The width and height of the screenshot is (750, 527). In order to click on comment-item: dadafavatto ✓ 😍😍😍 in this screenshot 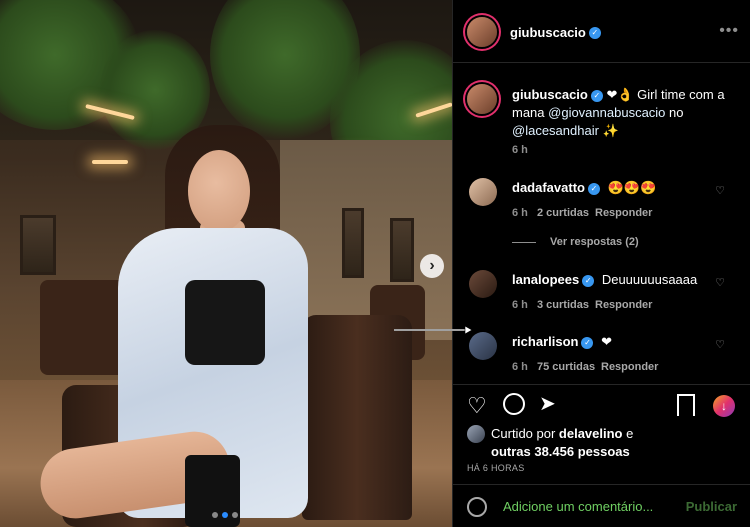, I will do `click(584, 188)`.